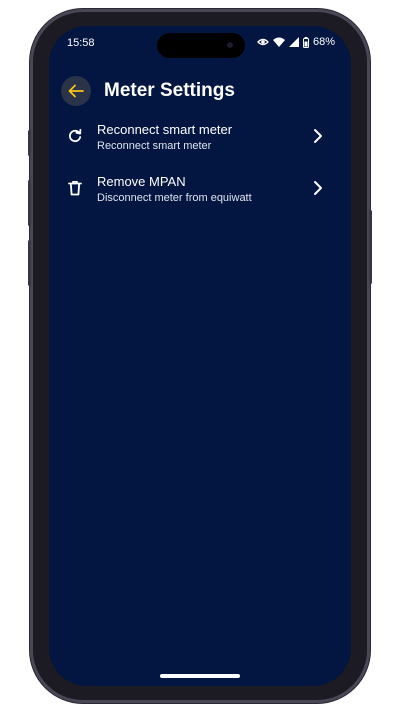 The width and height of the screenshot is (400, 711). Describe the element at coordinates (75, 135) in the screenshot. I see `refresh-icon` at that location.